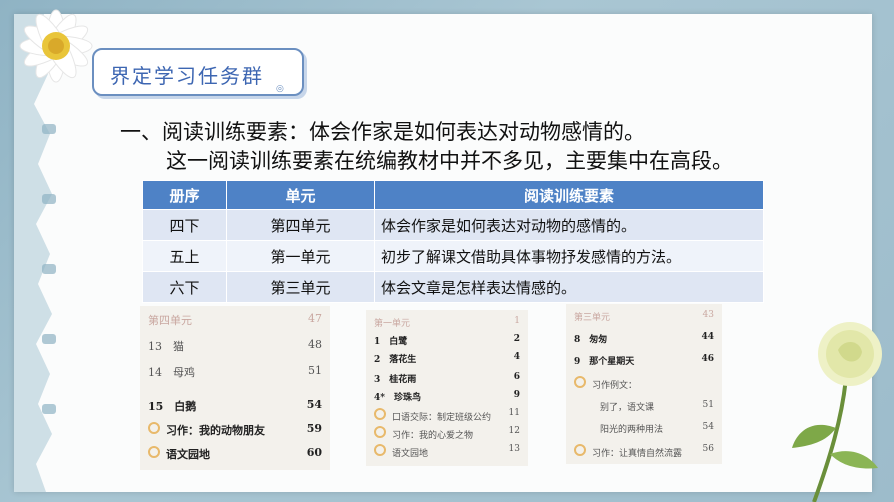 The height and width of the screenshot is (502, 894). I want to click on heading-line-1: 一、阅读训练要素：体会作家是如何表达对动物感情的。, so click(382, 132).